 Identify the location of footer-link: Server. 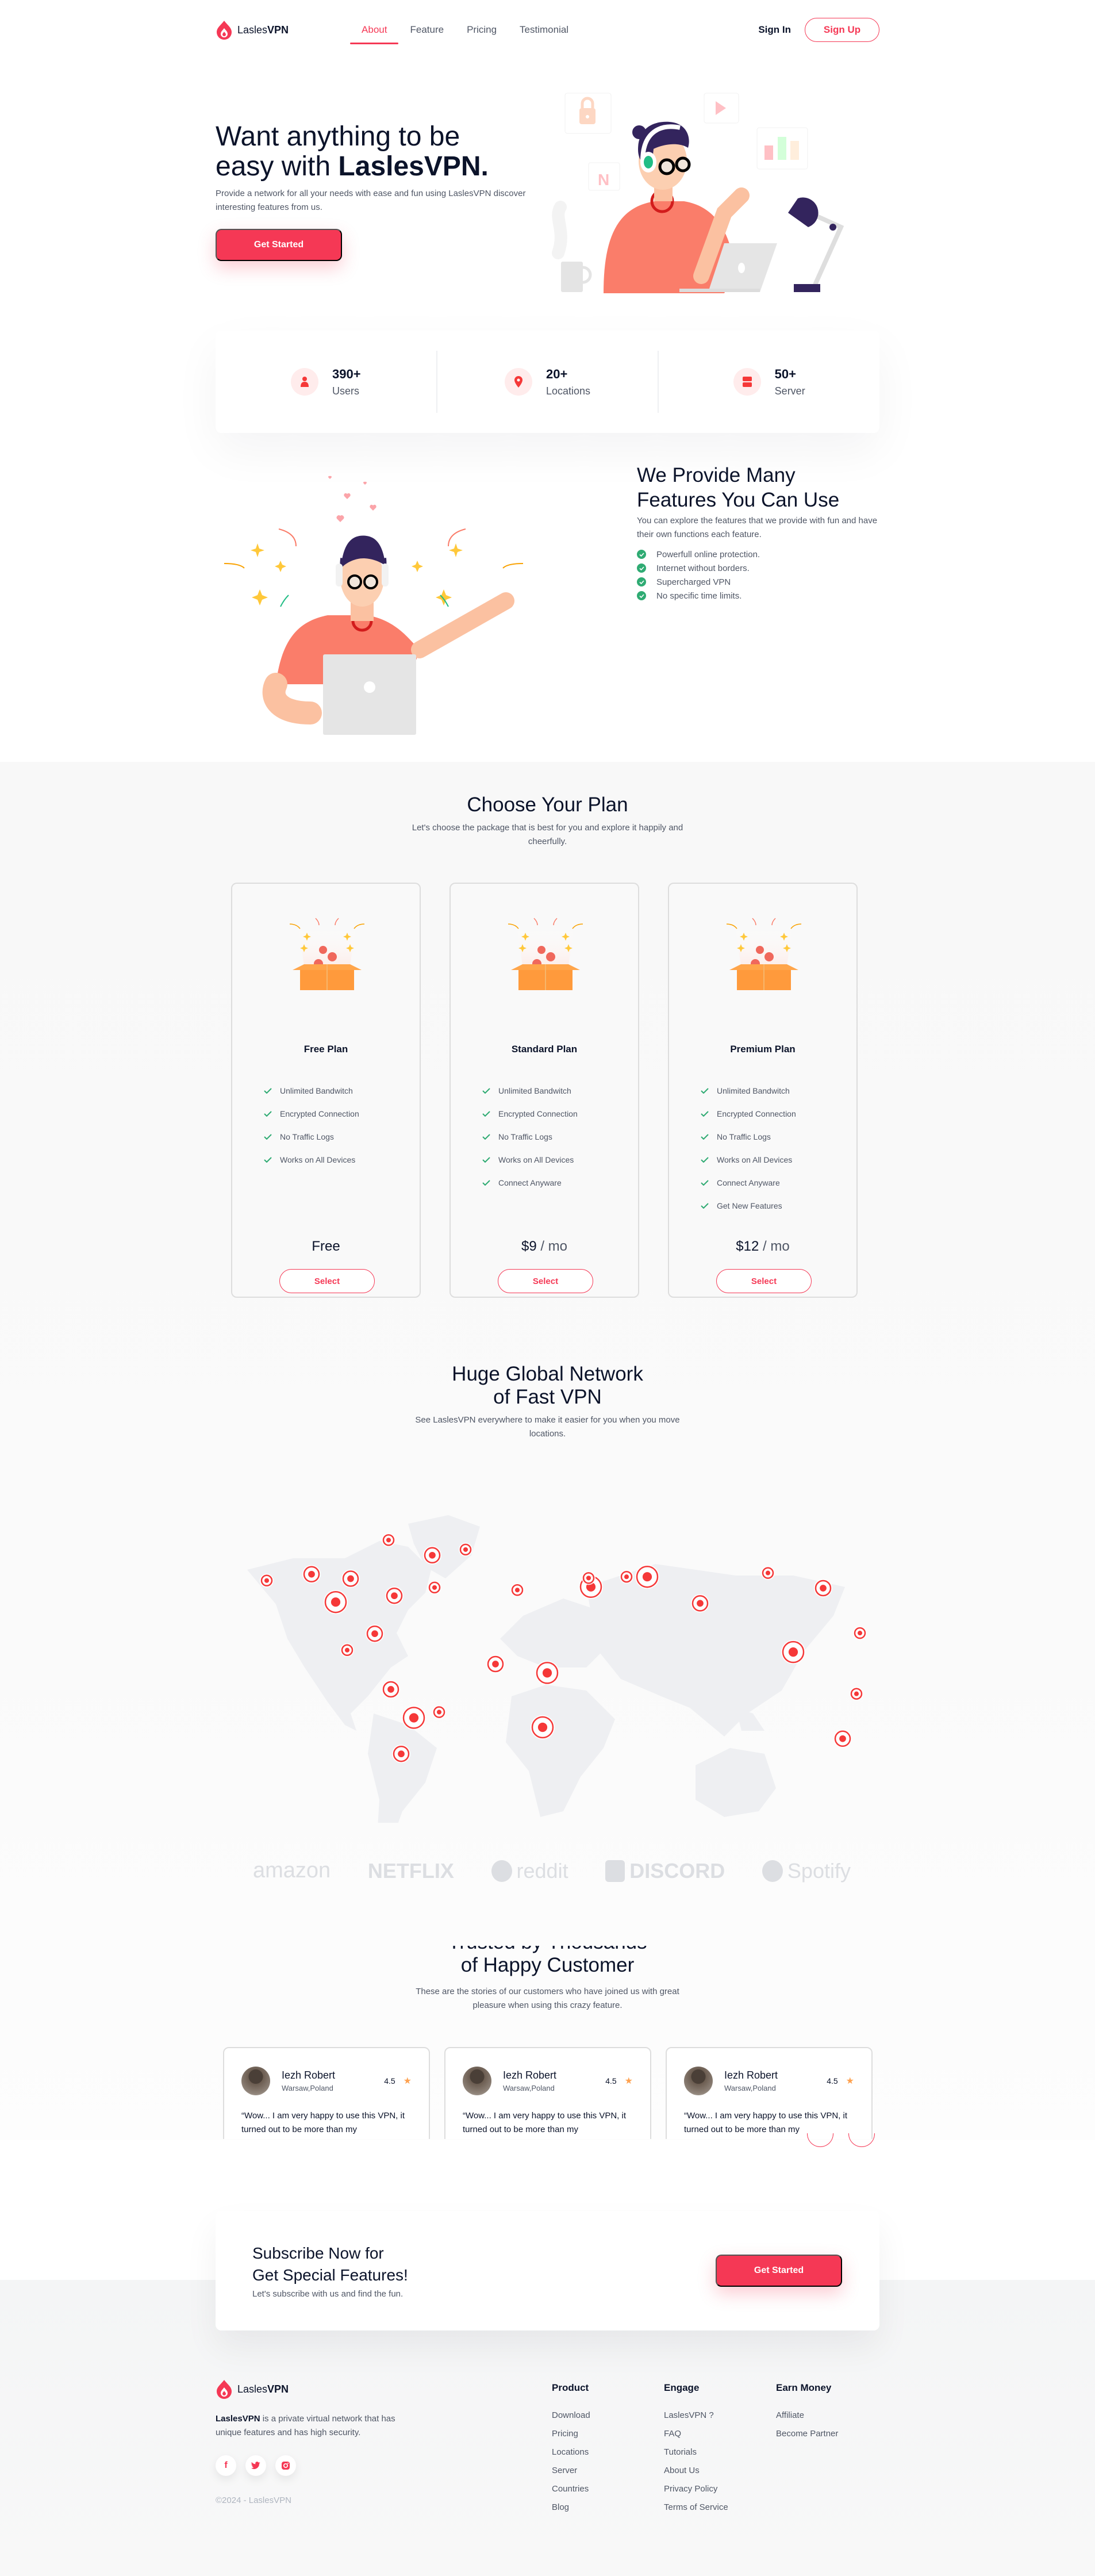
(571, 2471).